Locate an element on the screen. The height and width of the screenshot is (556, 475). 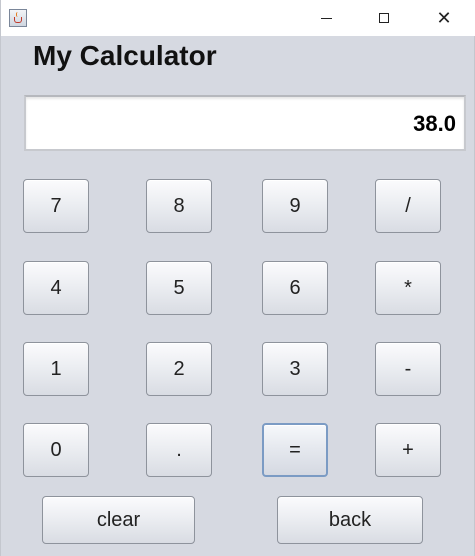
clear-button: clear is located at coordinates (118, 520).